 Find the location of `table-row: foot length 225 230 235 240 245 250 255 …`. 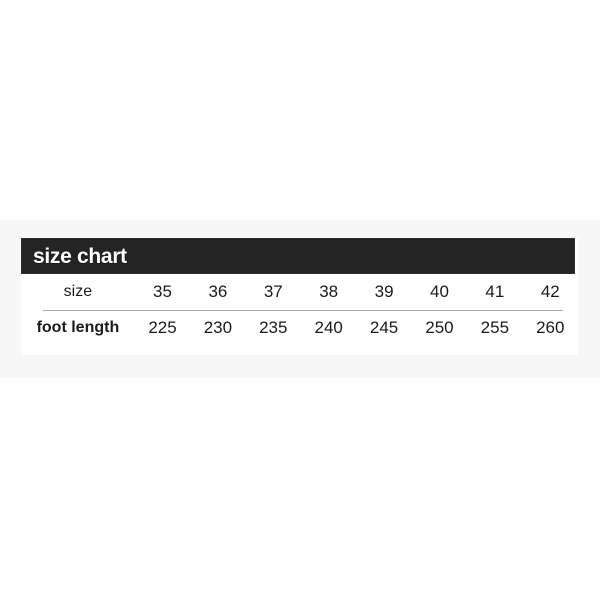

table-row: foot length 225 230 235 240 245 250 255 … is located at coordinates (299, 328).